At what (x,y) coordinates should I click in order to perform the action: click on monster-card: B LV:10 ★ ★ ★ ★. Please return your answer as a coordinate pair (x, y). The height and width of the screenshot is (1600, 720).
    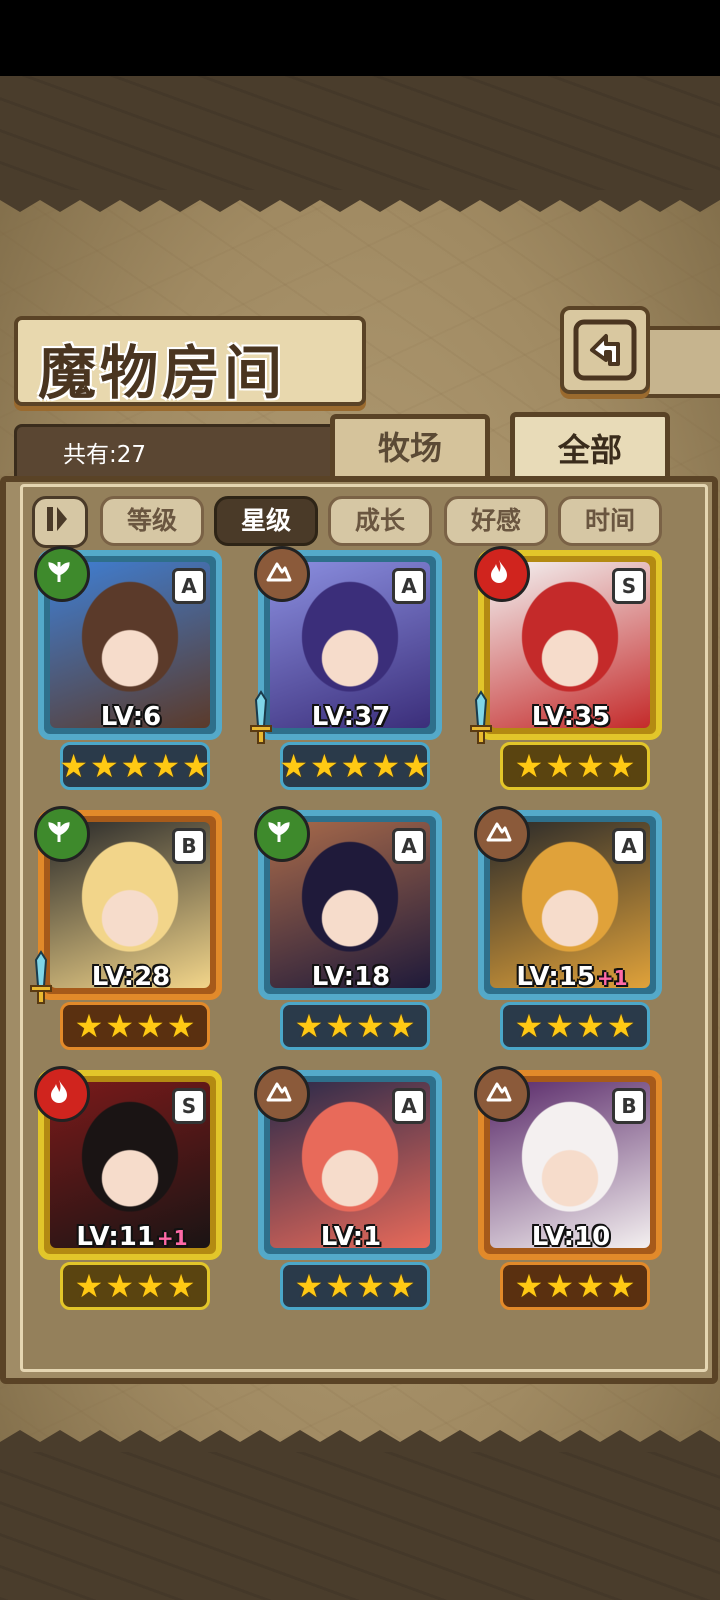
    Looking at the image, I should click on (572, 1188).